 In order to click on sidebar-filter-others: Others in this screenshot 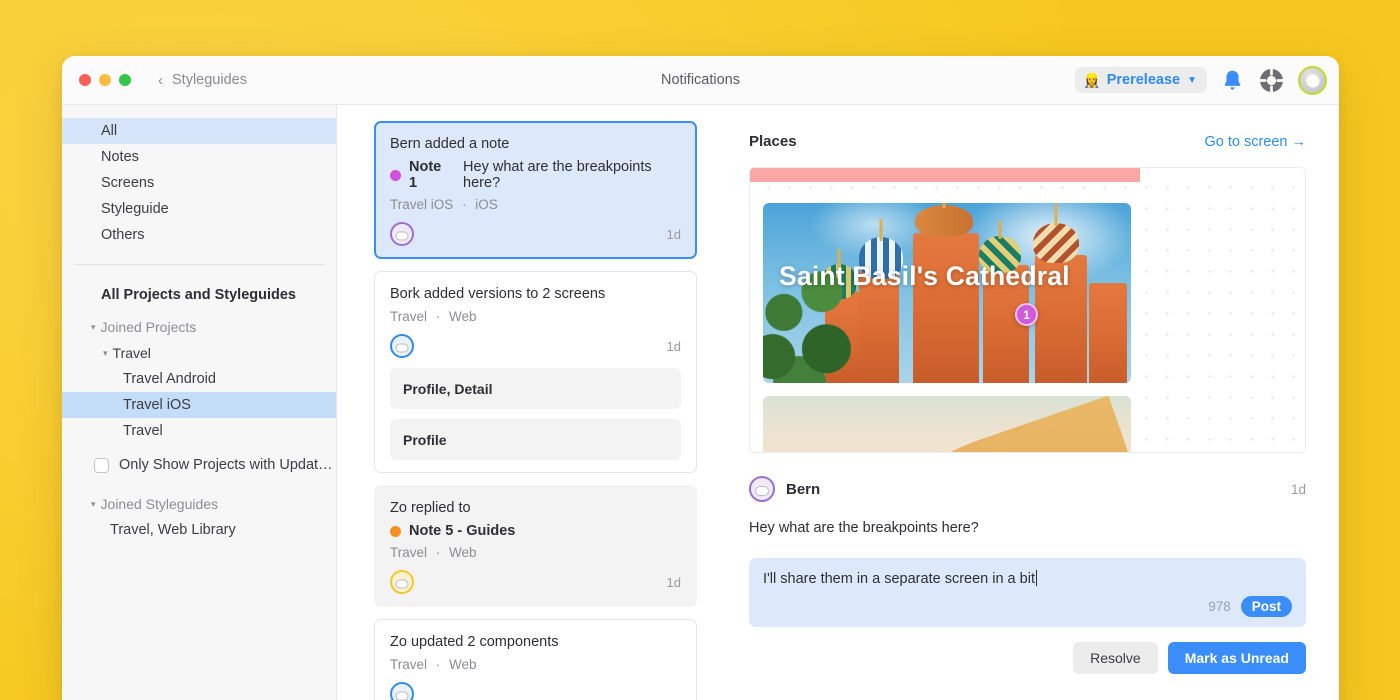, I will do `click(199, 235)`.